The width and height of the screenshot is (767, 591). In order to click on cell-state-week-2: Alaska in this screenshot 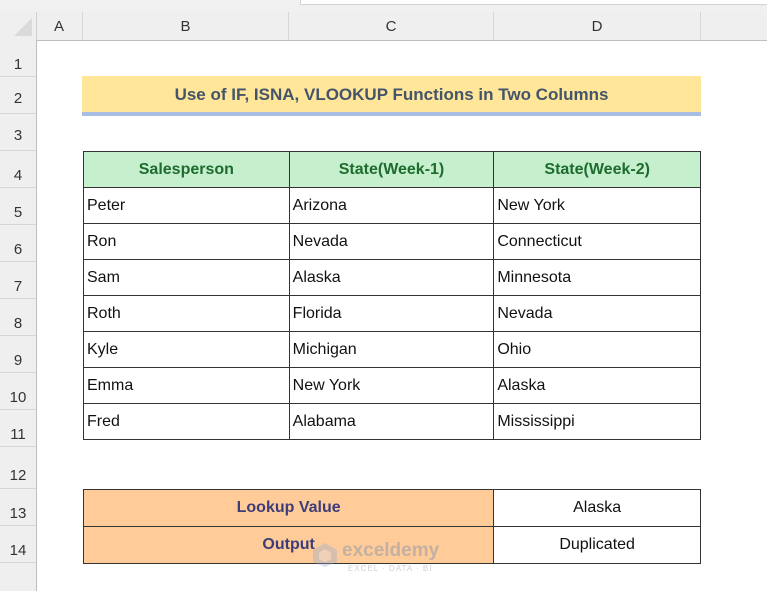, I will do `click(597, 385)`.